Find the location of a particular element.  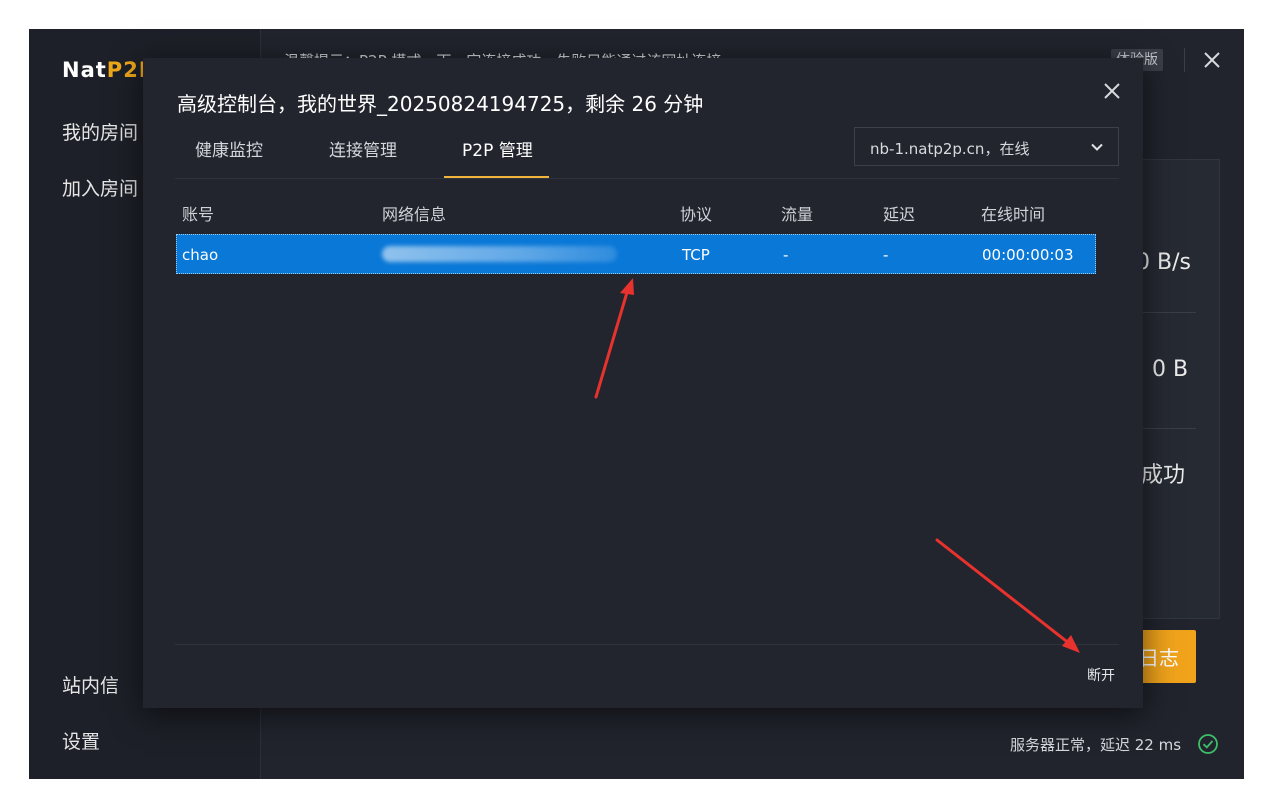

dialog-close-icon is located at coordinates (1112, 91).